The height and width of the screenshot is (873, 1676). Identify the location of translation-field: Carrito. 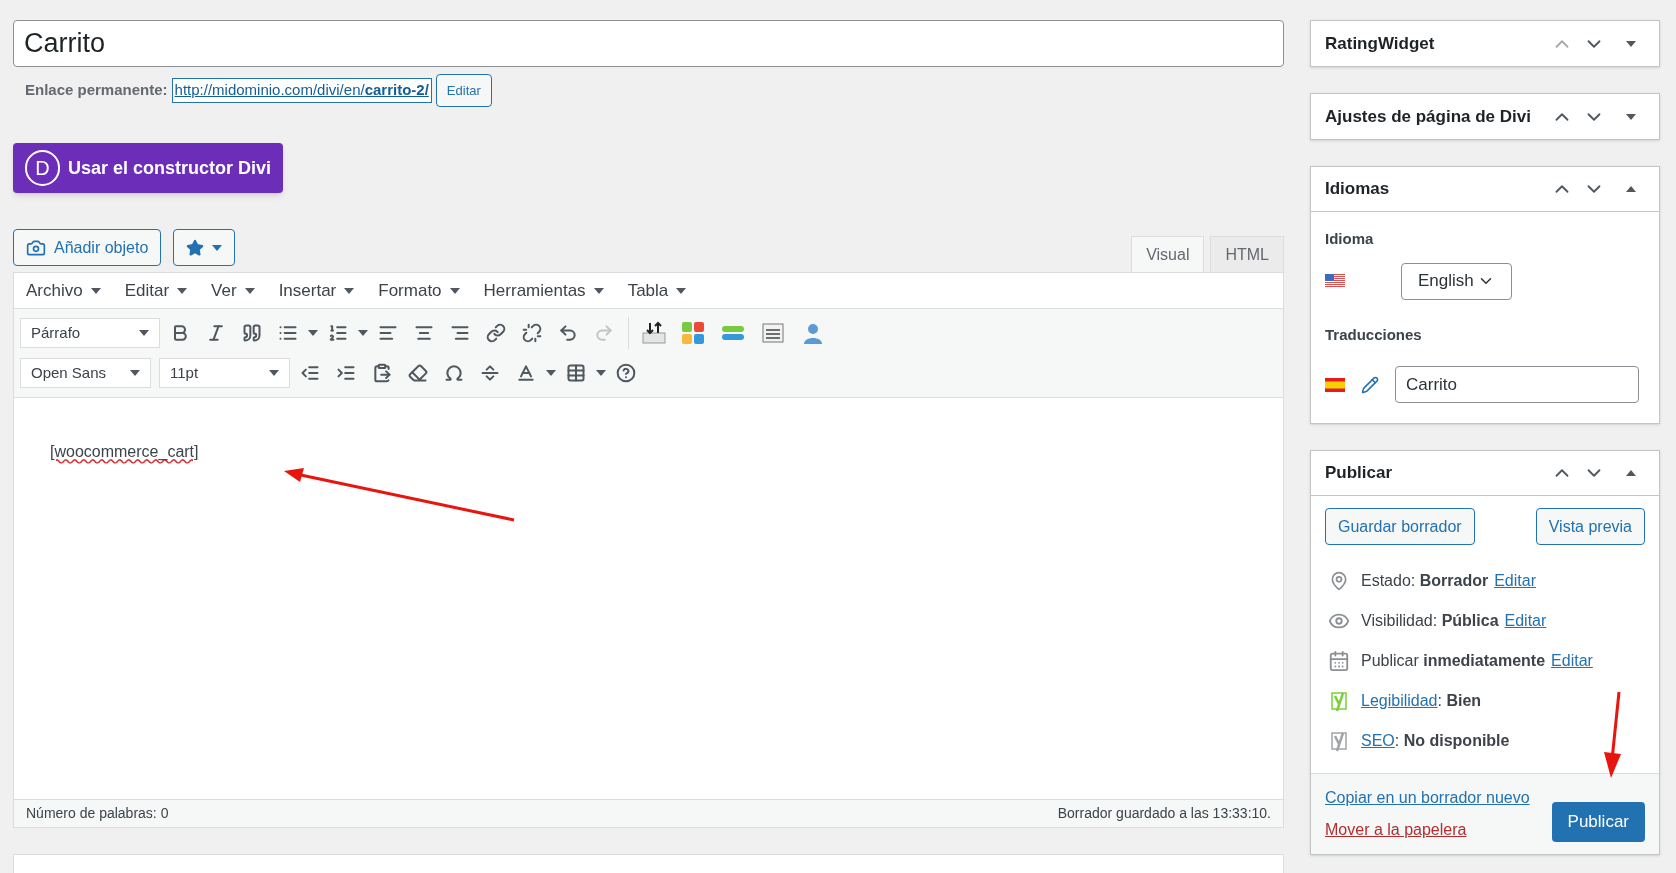
(1517, 384).